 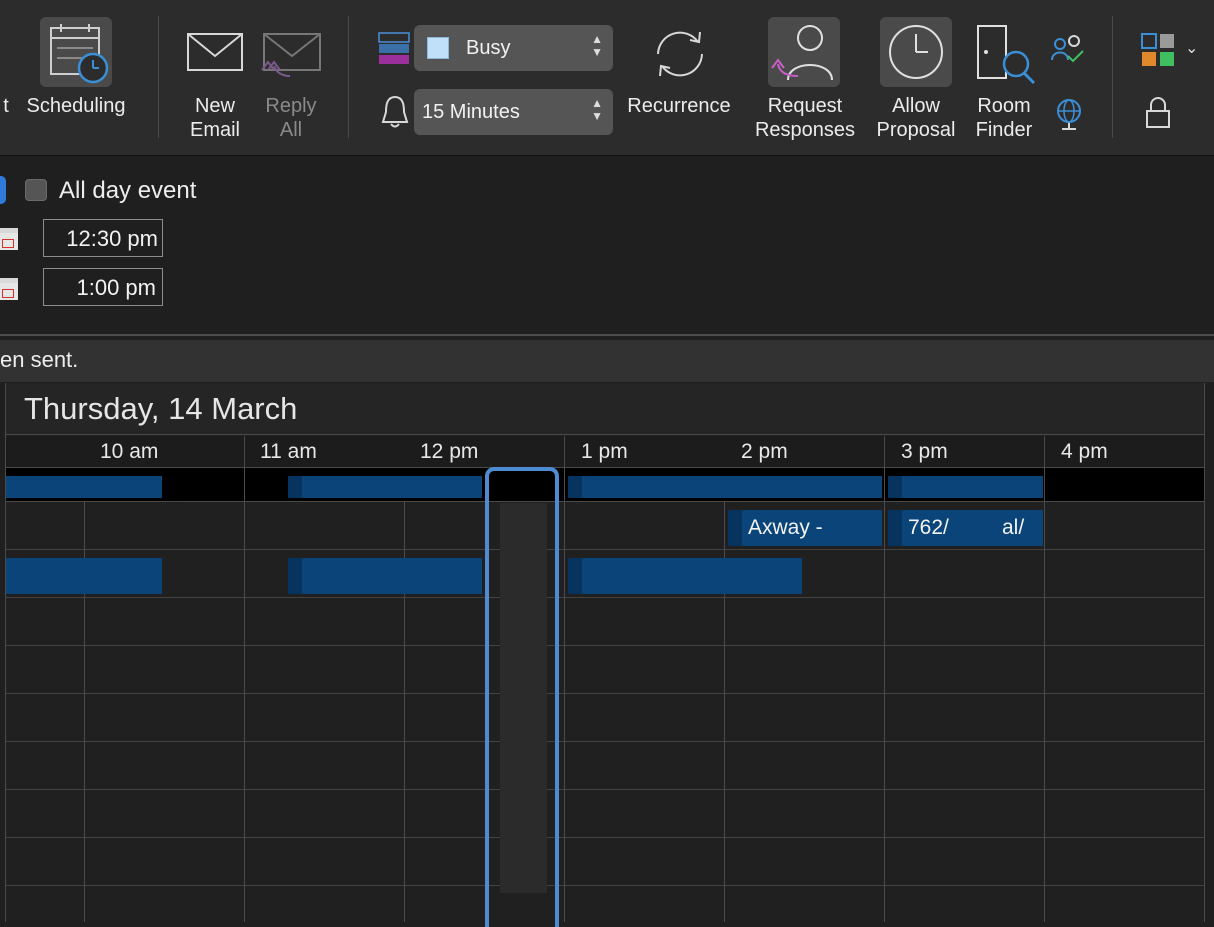 I want to click on event-block: 762/ al/, so click(x=965, y=528).